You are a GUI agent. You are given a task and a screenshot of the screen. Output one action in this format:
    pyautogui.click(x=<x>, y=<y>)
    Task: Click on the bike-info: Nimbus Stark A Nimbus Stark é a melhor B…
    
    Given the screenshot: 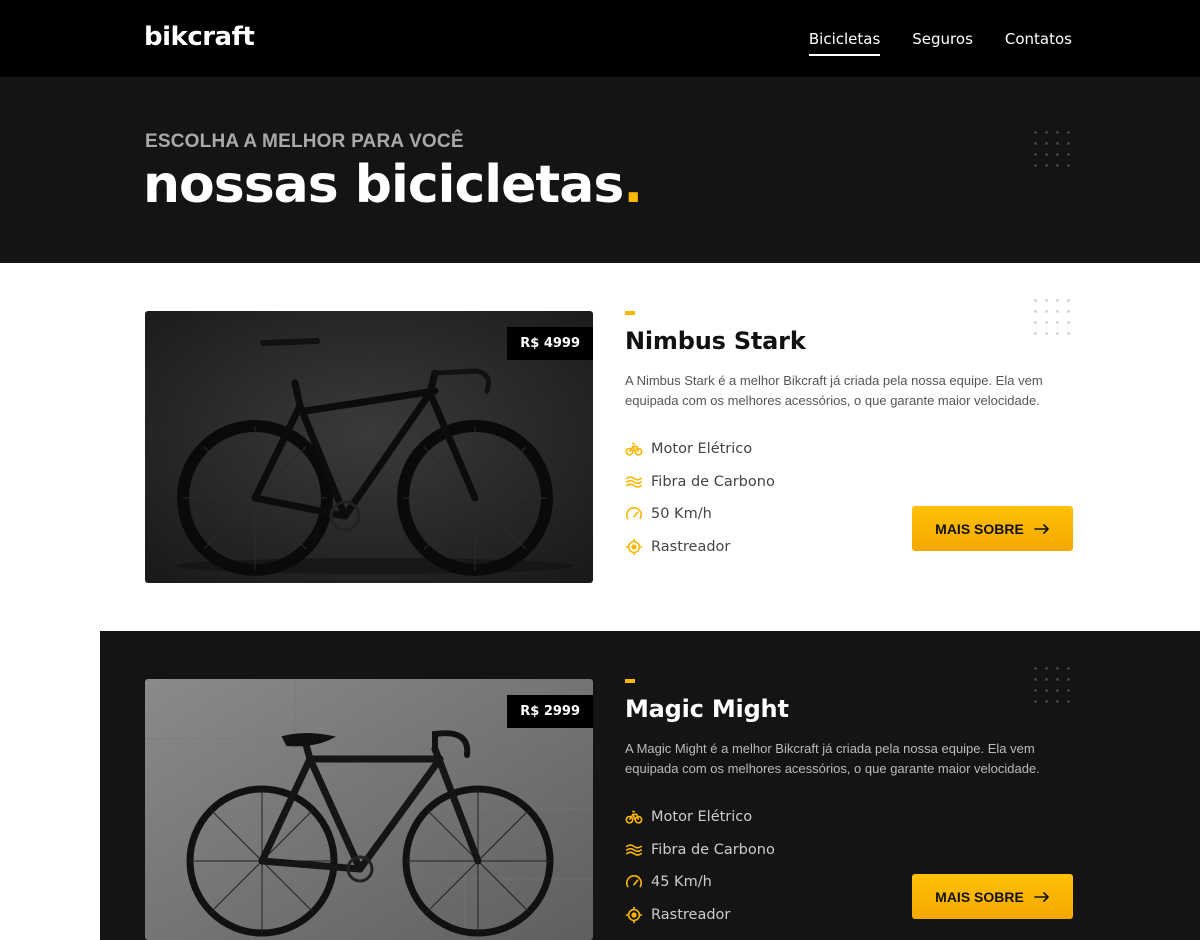 What is the action you would take?
    pyautogui.click(x=849, y=437)
    